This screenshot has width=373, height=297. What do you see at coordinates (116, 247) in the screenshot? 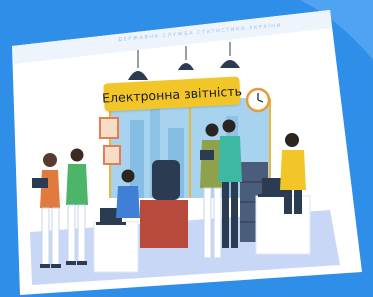
I see `desk-center` at bounding box center [116, 247].